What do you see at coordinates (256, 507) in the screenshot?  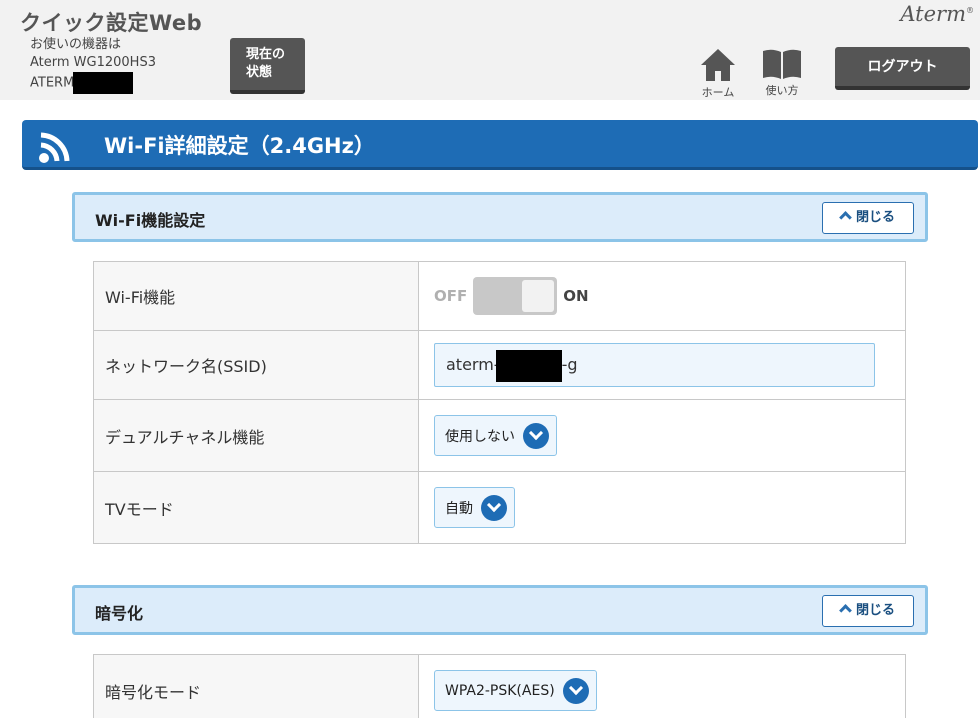 I see `row-label: TVモード` at bounding box center [256, 507].